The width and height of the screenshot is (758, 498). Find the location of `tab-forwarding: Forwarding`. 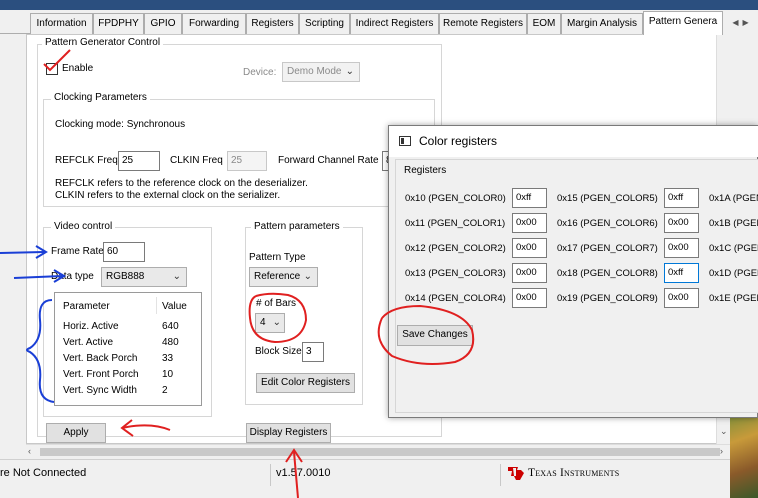

tab-forwarding: Forwarding is located at coordinates (214, 23).